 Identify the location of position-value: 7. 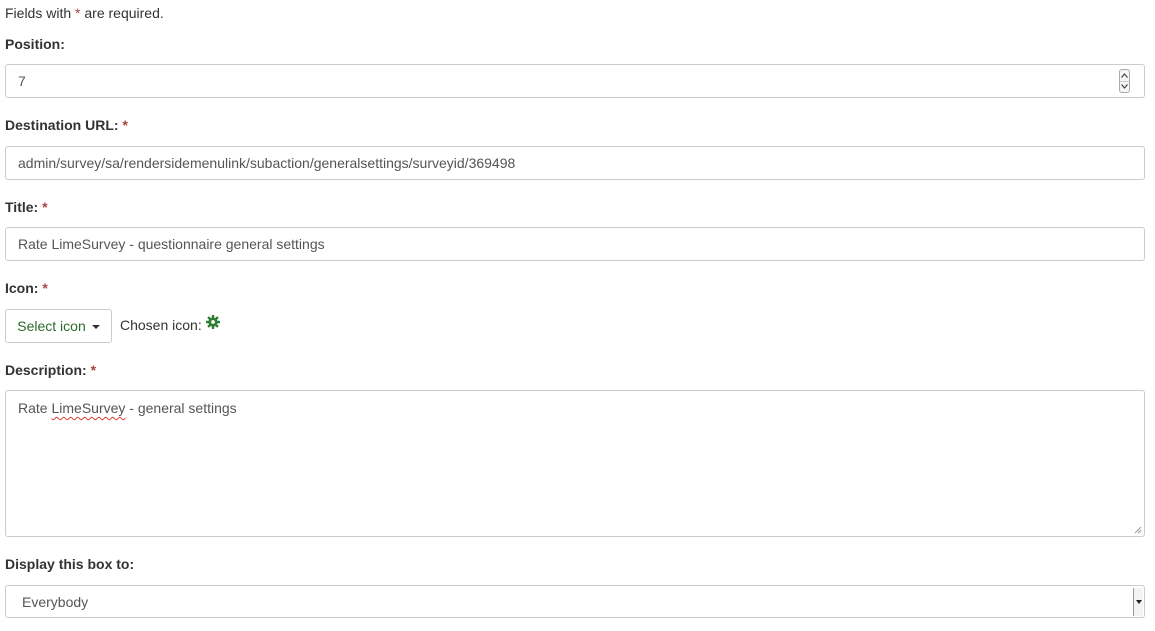
(22, 81).